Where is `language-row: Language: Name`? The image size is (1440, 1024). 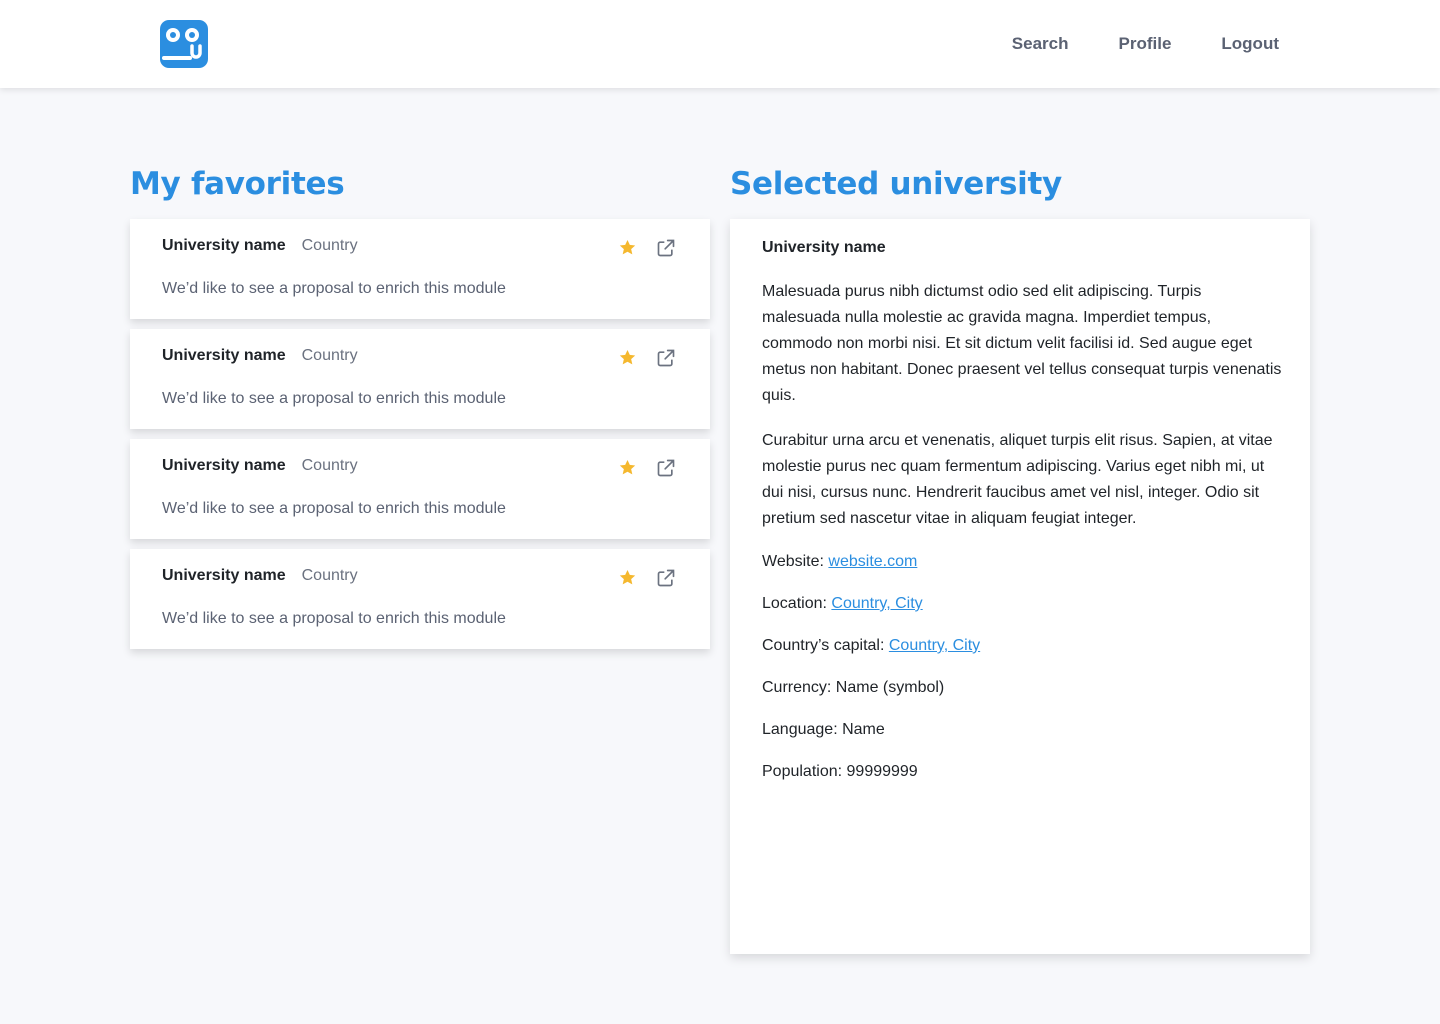
language-row: Language: Name is located at coordinates (1022, 730).